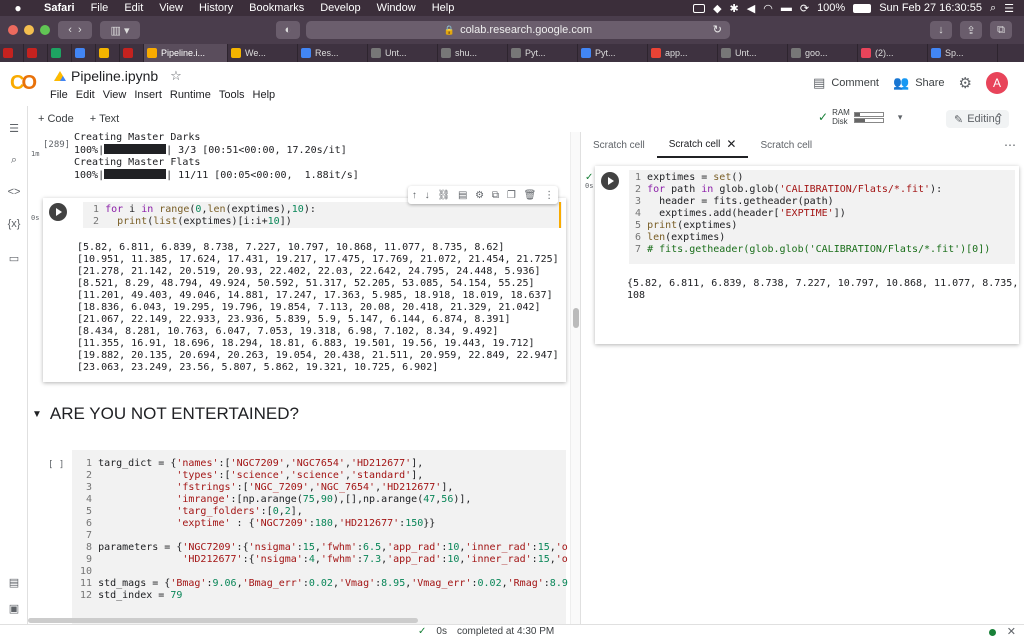  Describe the element at coordinates (276, 8) in the screenshot. I see `menubar-item-bookmarks: Bookmarks` at that location.